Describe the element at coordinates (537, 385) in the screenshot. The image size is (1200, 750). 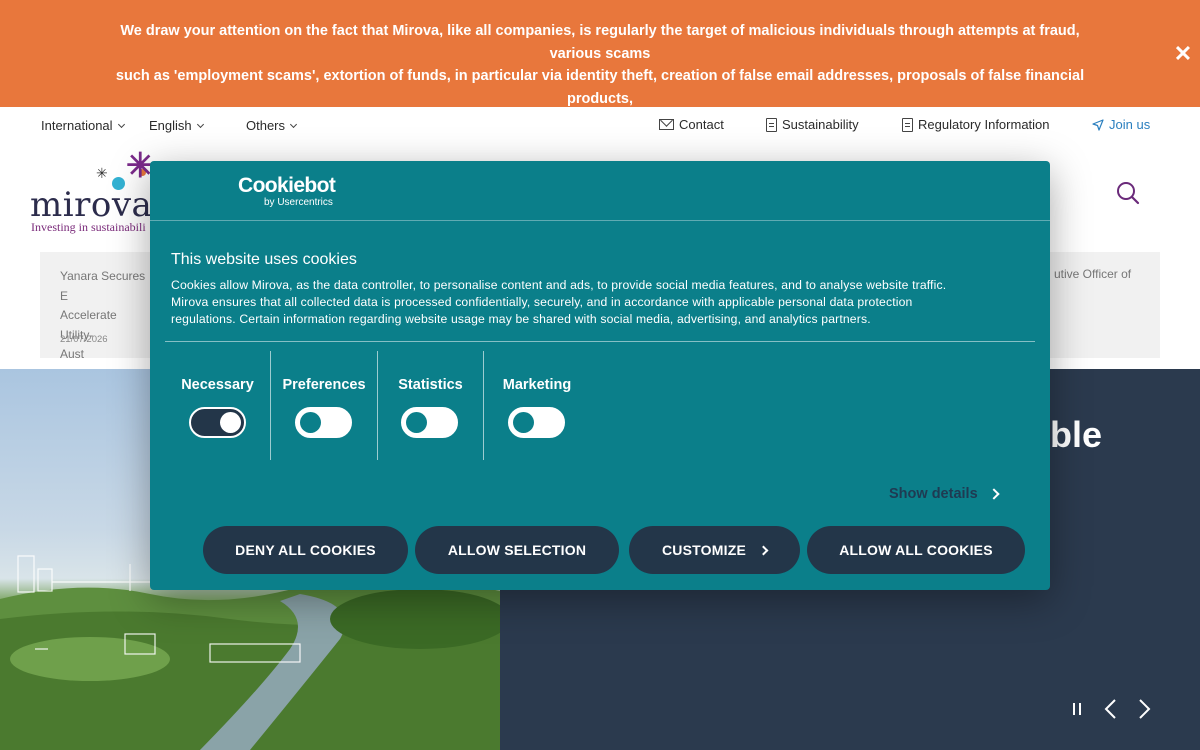
I see `category-label: Marketing` at that location.